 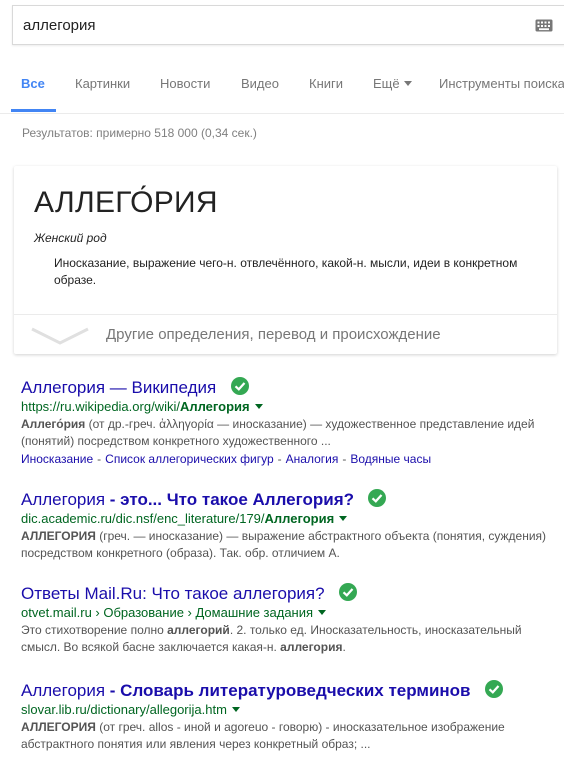 I want to click on result-title-link: Аллегория — Википедия, so click(x=118, y=388).